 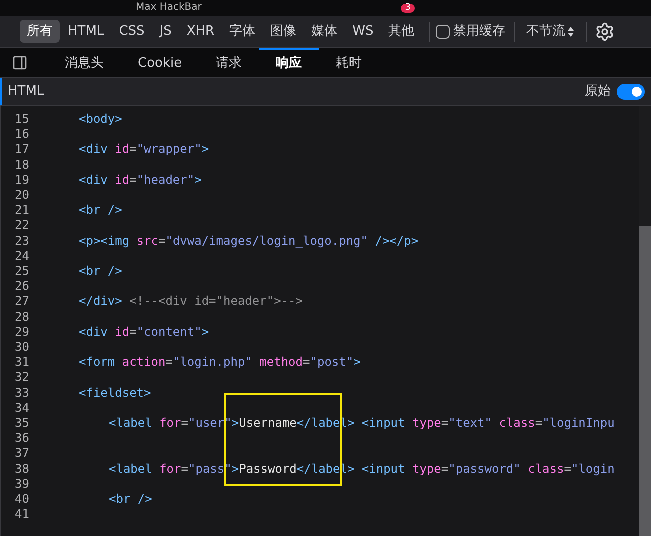 I want to click on line-number: 23, so click(x=22, y=241).